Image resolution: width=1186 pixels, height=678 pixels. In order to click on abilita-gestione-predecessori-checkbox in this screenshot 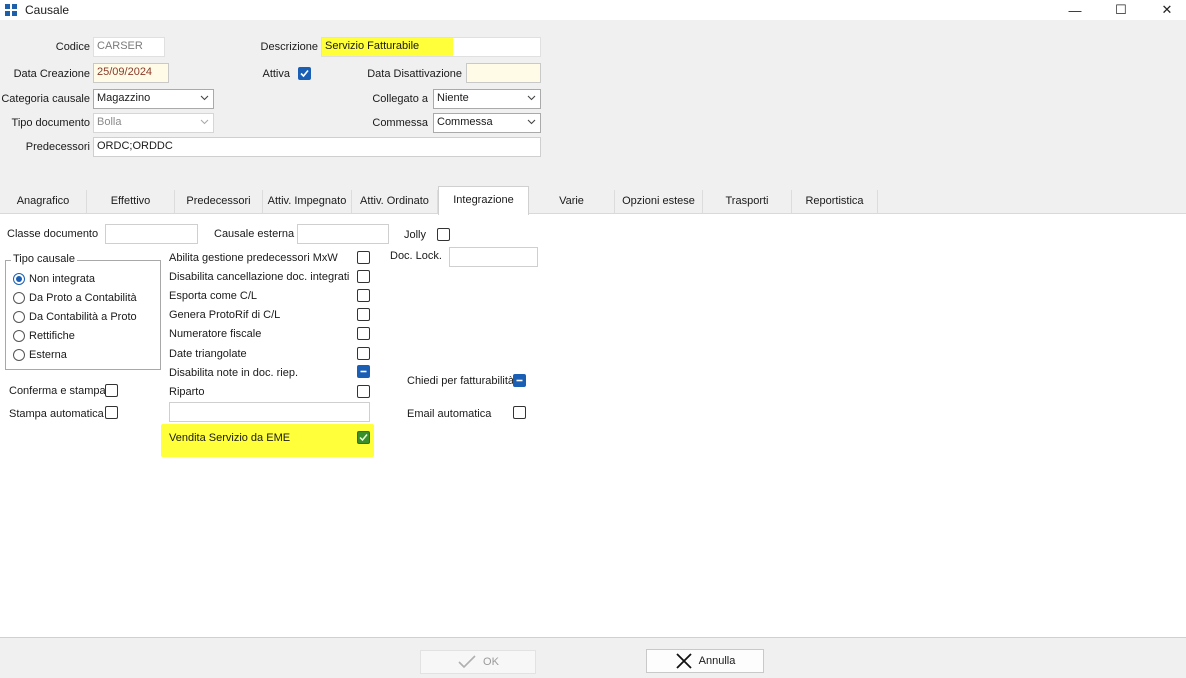, I will do `click(363, 257)`.